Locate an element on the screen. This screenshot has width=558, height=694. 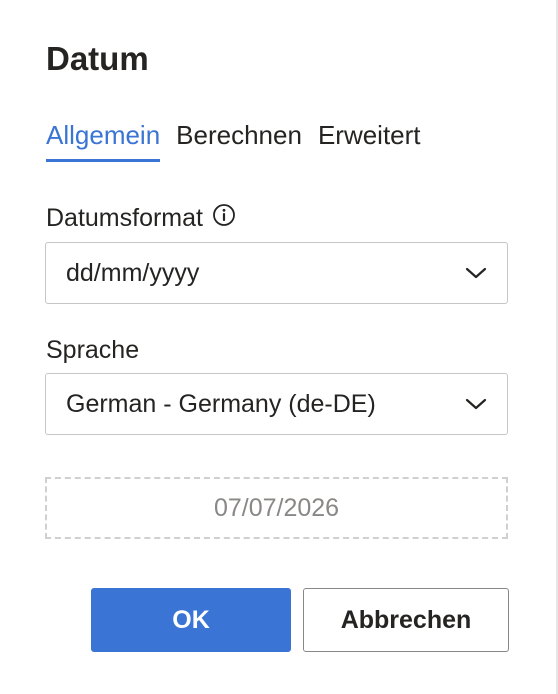
date-format-select: dd/mm/yyyy is located at coordinates (276, 273).